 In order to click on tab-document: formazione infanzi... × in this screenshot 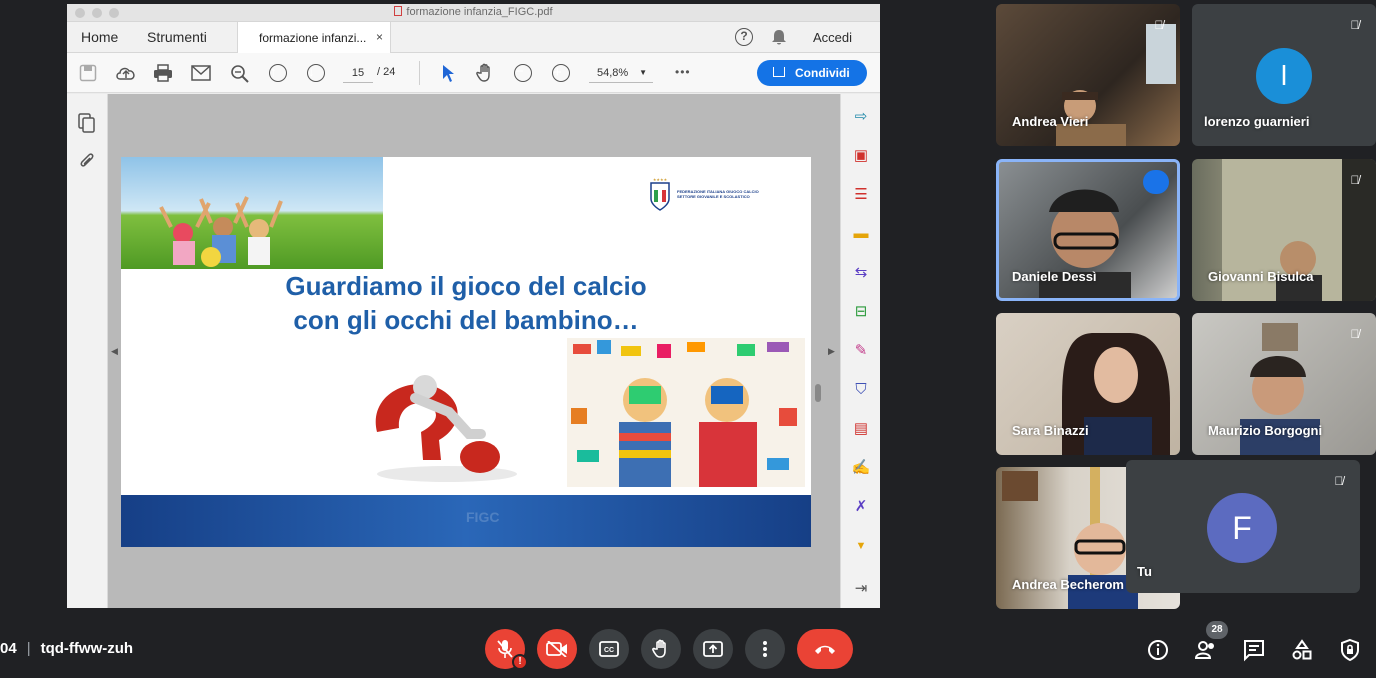, I will do `click(314, 37)`.